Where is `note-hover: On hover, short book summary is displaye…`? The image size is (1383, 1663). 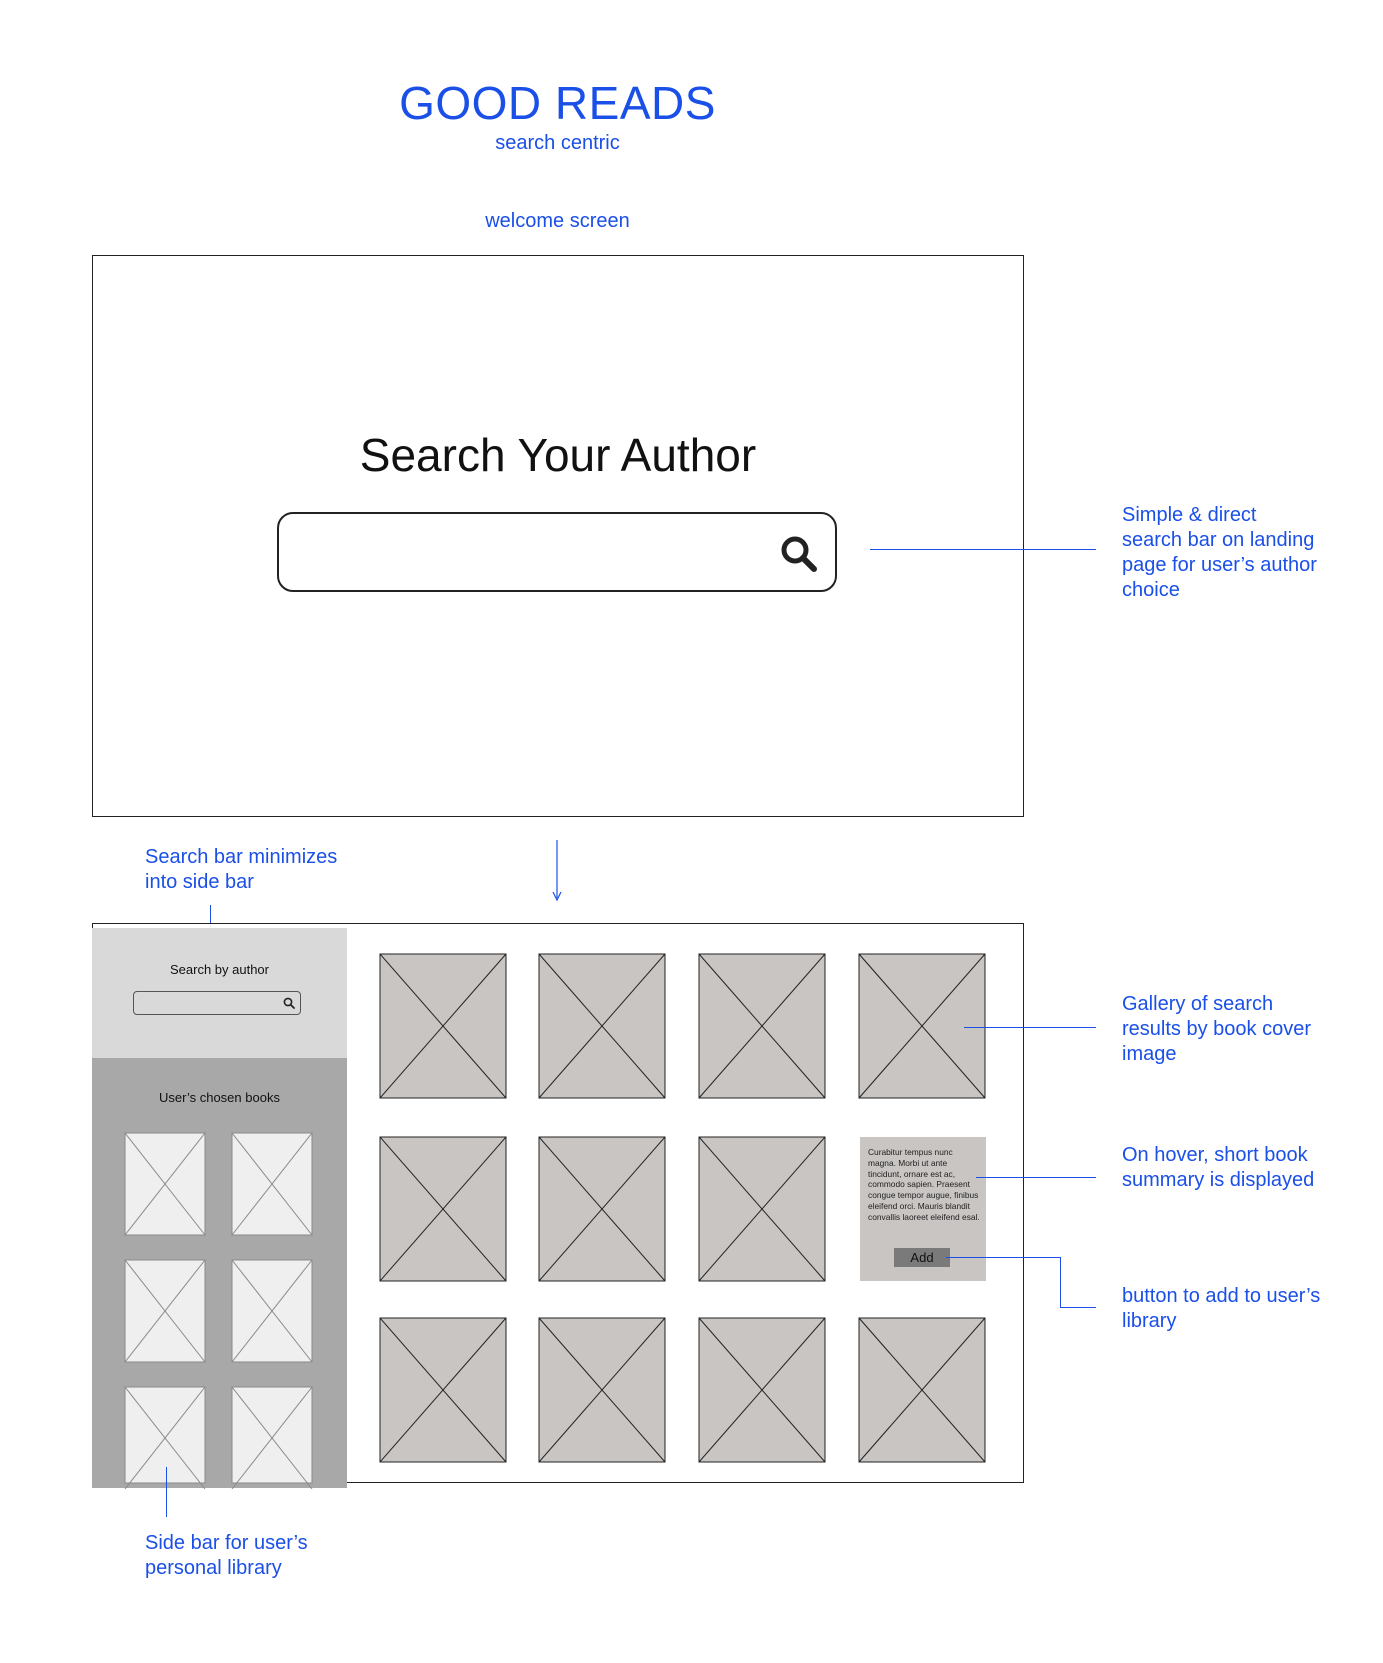 note-hover: On hover, short book summary is displaye… is located at coordinates (1218, 1167).